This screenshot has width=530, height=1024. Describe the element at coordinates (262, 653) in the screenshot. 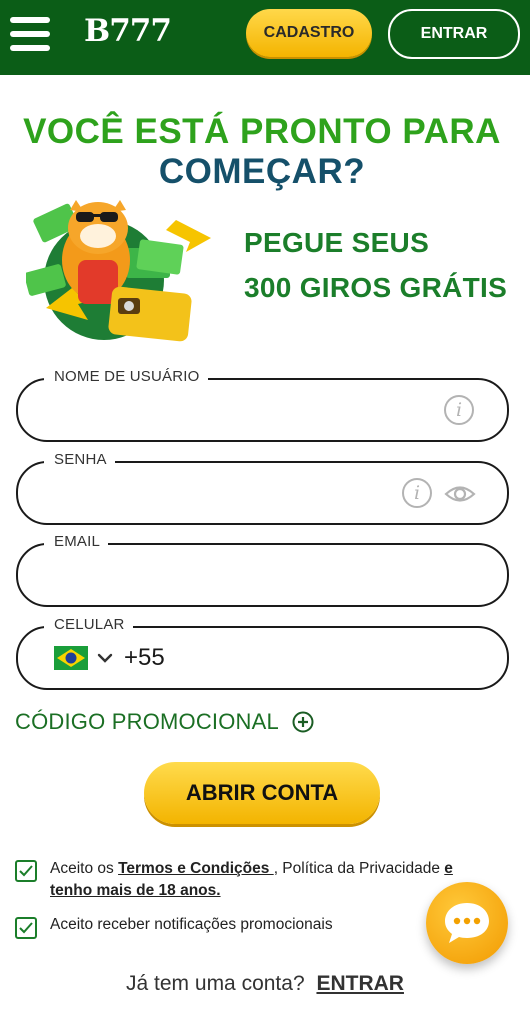

I see `phone-field: CELULAR +55` at that location.